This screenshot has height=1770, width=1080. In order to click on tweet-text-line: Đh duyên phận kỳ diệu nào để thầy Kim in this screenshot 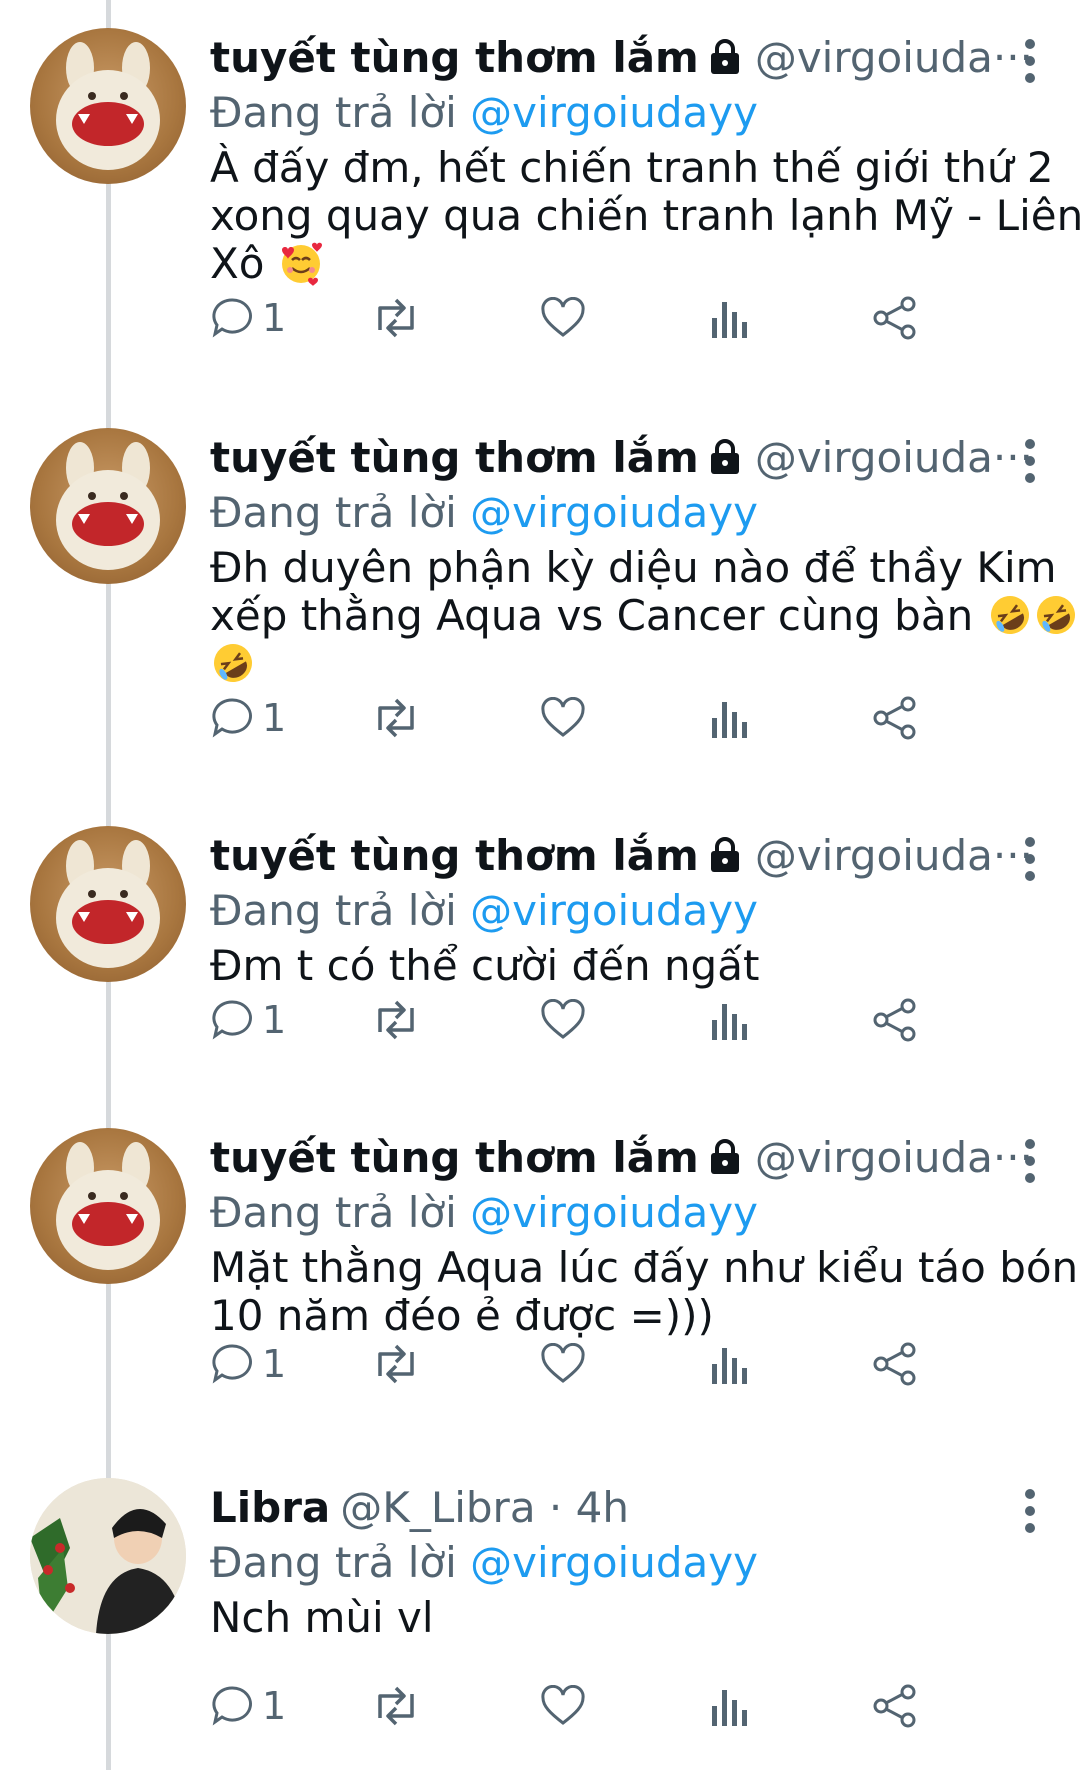, I will do `click(633, 567)`.